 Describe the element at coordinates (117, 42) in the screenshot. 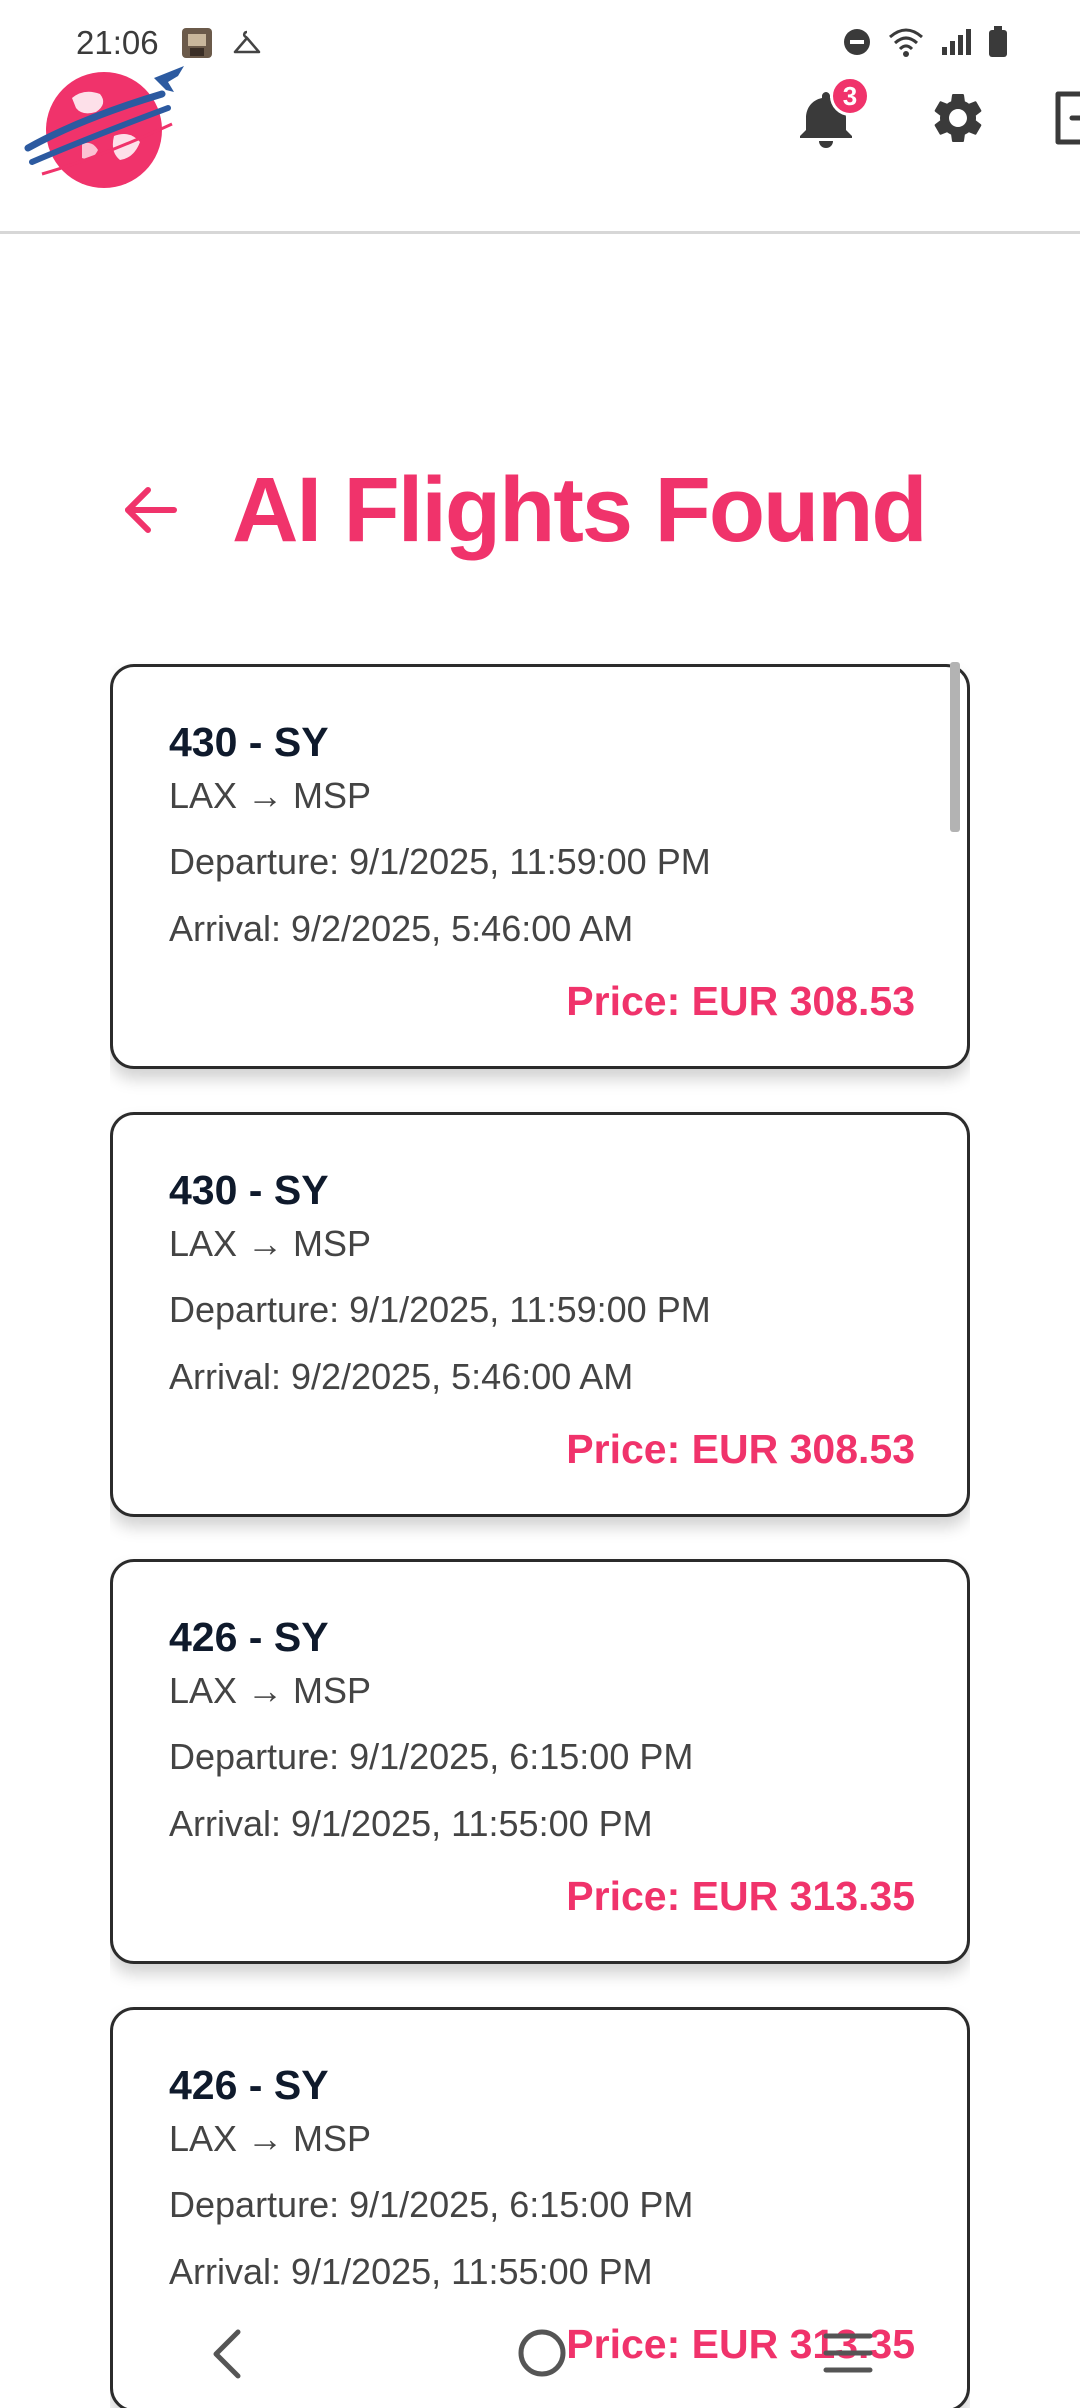

I see `status-time: 21:06` at that location.